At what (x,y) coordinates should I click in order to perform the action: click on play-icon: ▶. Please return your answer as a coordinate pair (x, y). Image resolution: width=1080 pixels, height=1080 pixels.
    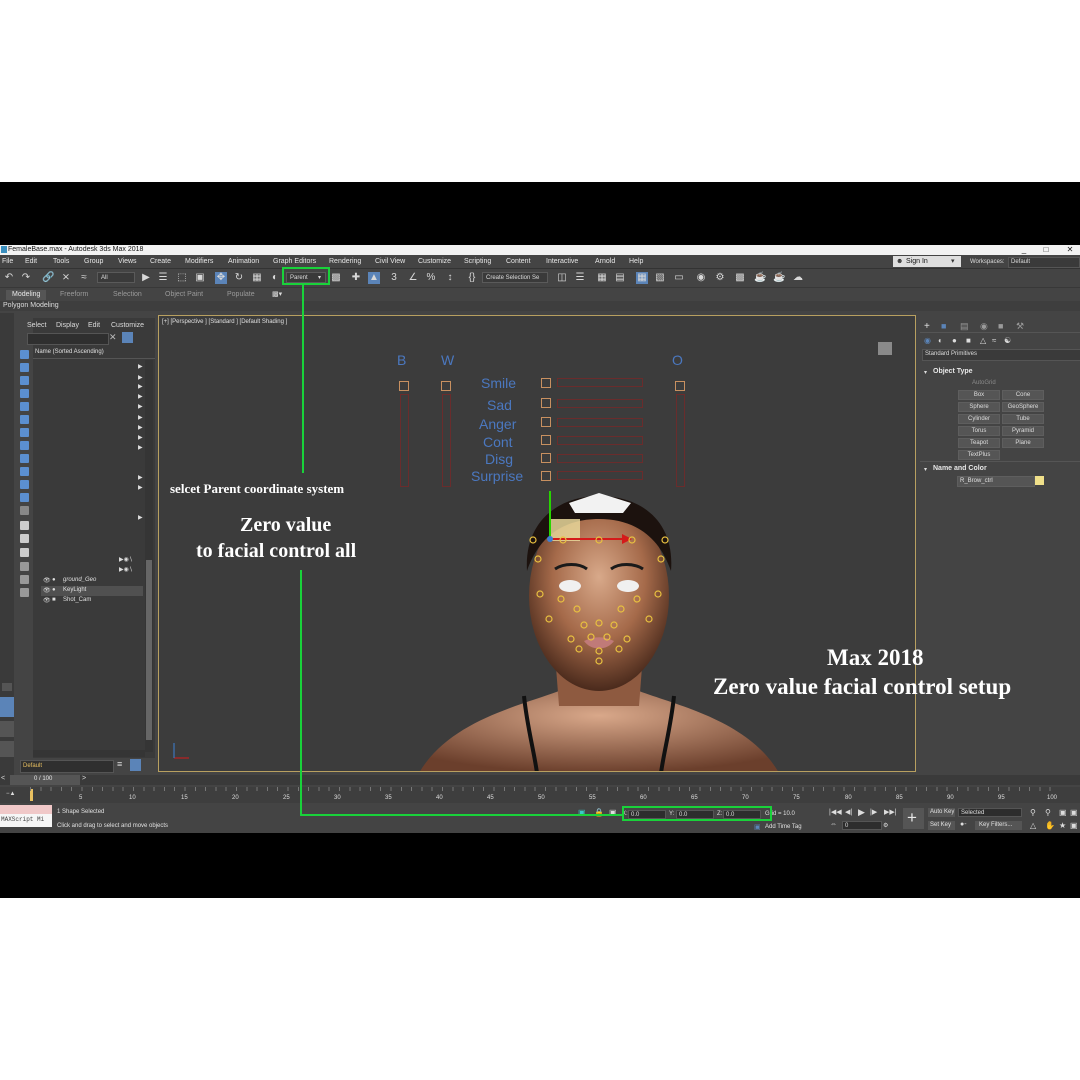
    Looking at the image, I should click on (861, 812).